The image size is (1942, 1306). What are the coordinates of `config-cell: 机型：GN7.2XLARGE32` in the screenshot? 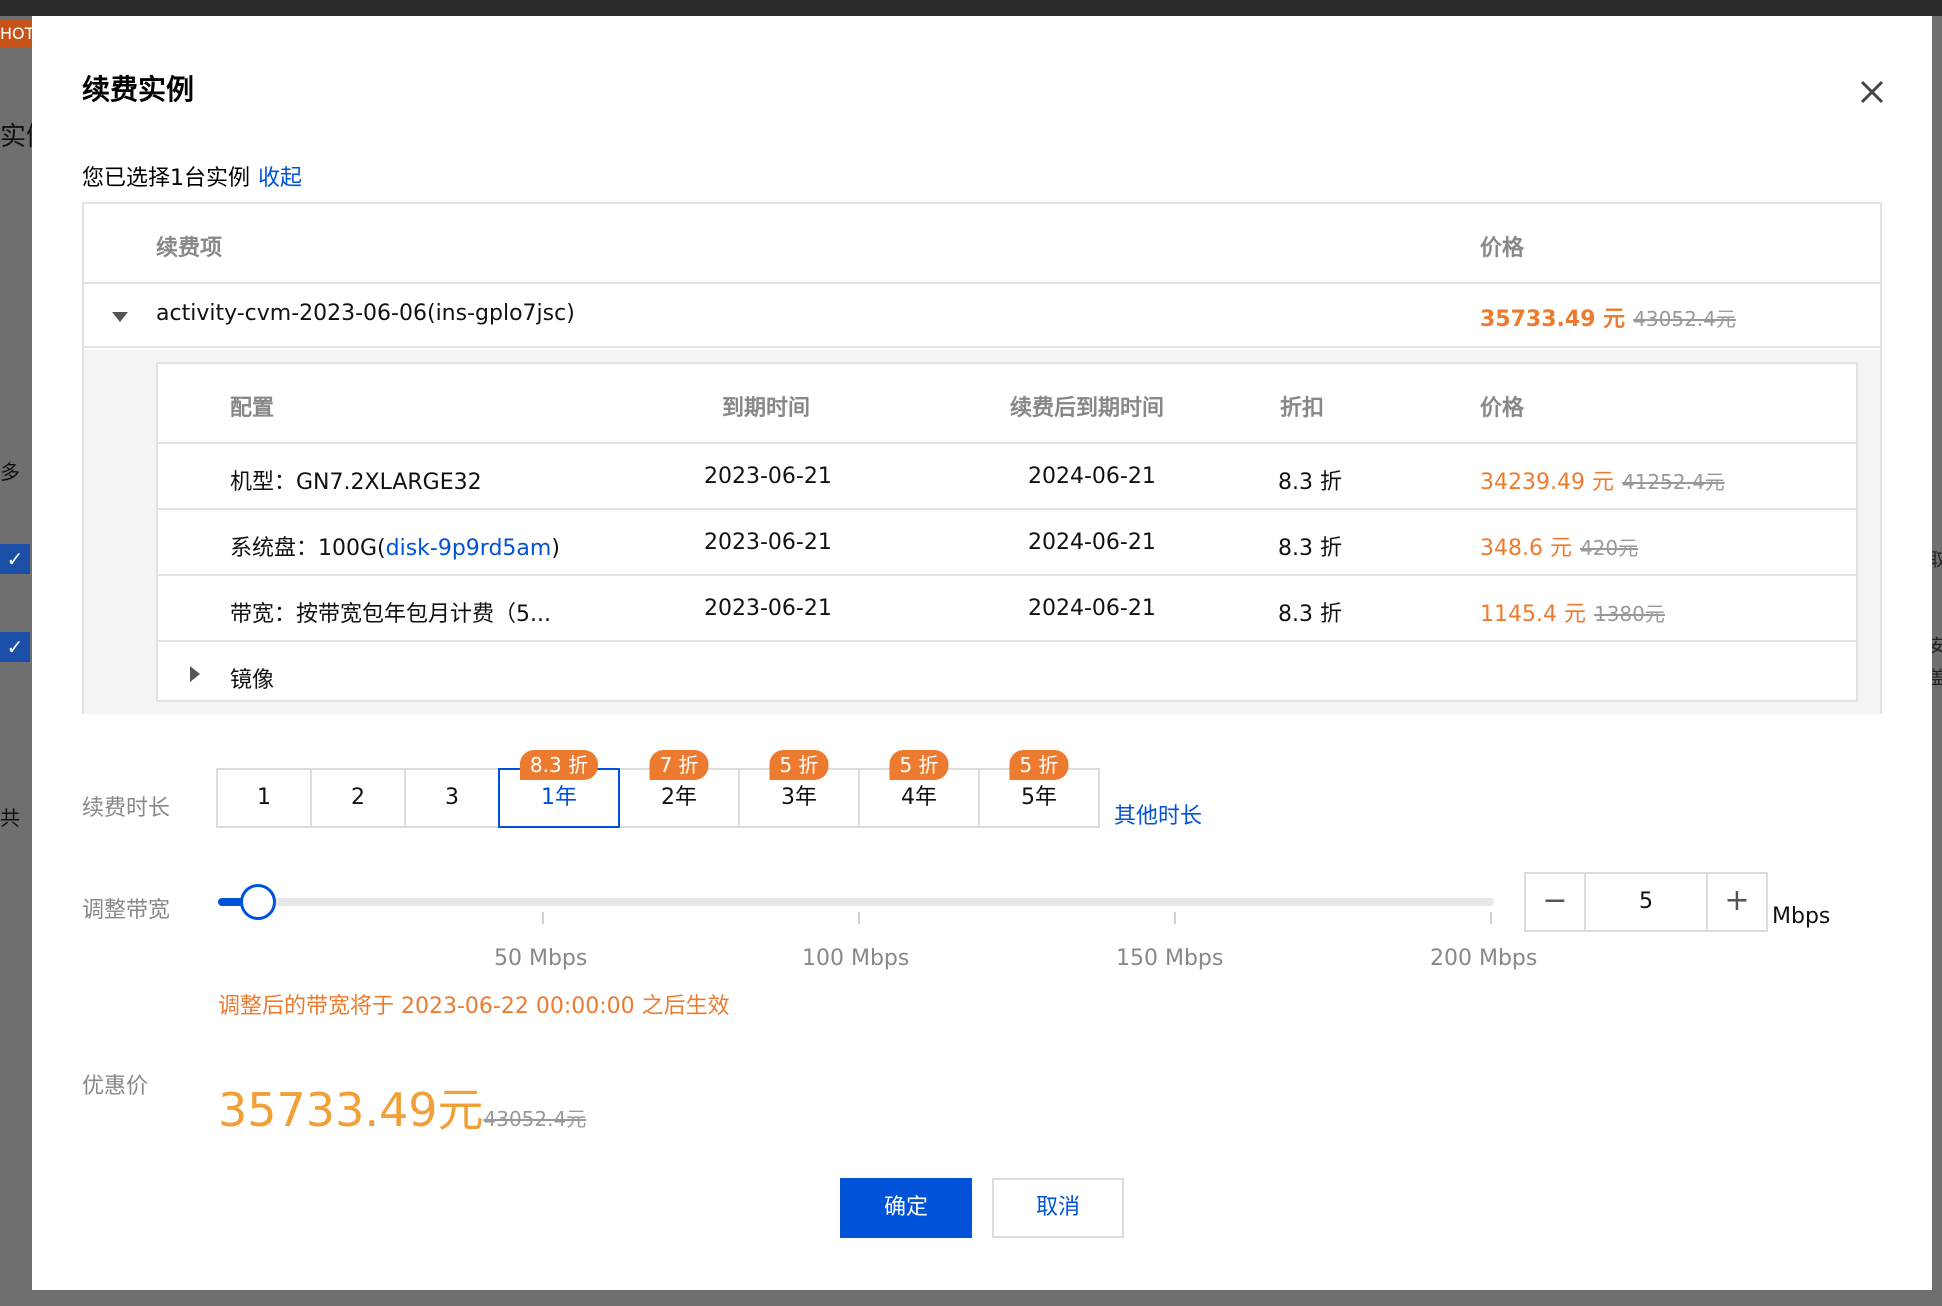 It's located at (356, 482).